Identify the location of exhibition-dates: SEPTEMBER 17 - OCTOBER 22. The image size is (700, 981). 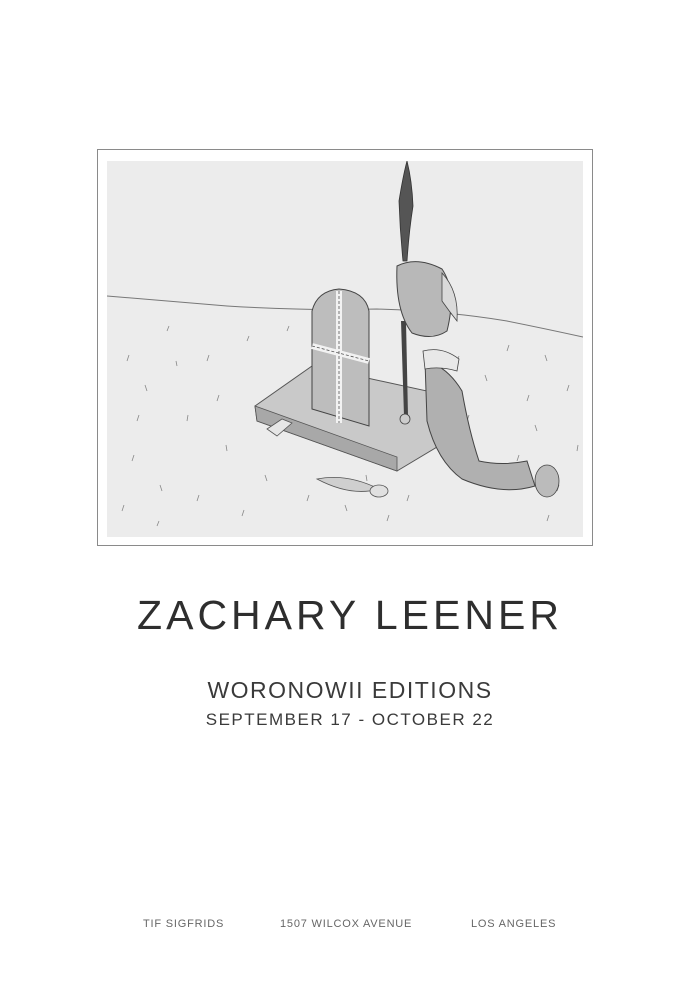
(350, 719).